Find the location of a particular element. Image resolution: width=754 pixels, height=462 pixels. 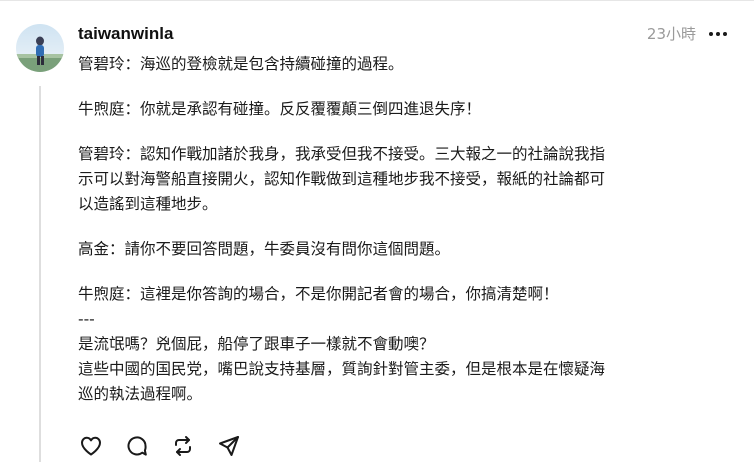

text-line: 管碧玲：海巡的登檢就是包含持續碰撞的過程。 is located at coordinates (241, 64).